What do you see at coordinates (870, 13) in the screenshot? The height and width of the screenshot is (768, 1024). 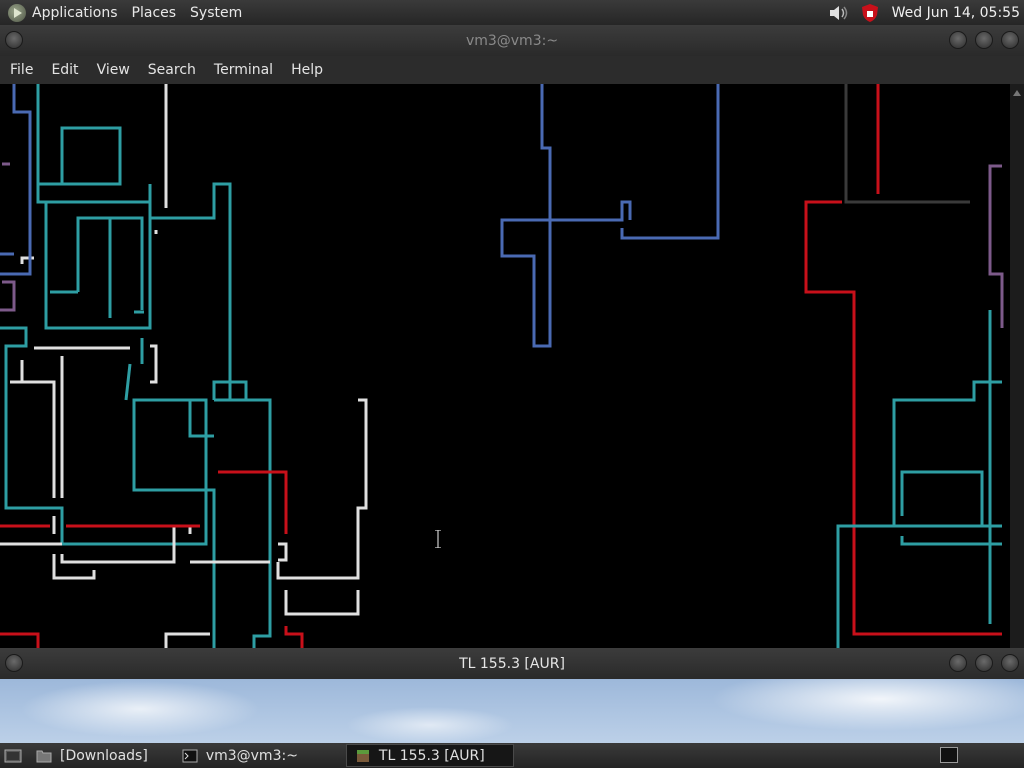 I see `security-shield-icon` at bounding box center [870, 13].